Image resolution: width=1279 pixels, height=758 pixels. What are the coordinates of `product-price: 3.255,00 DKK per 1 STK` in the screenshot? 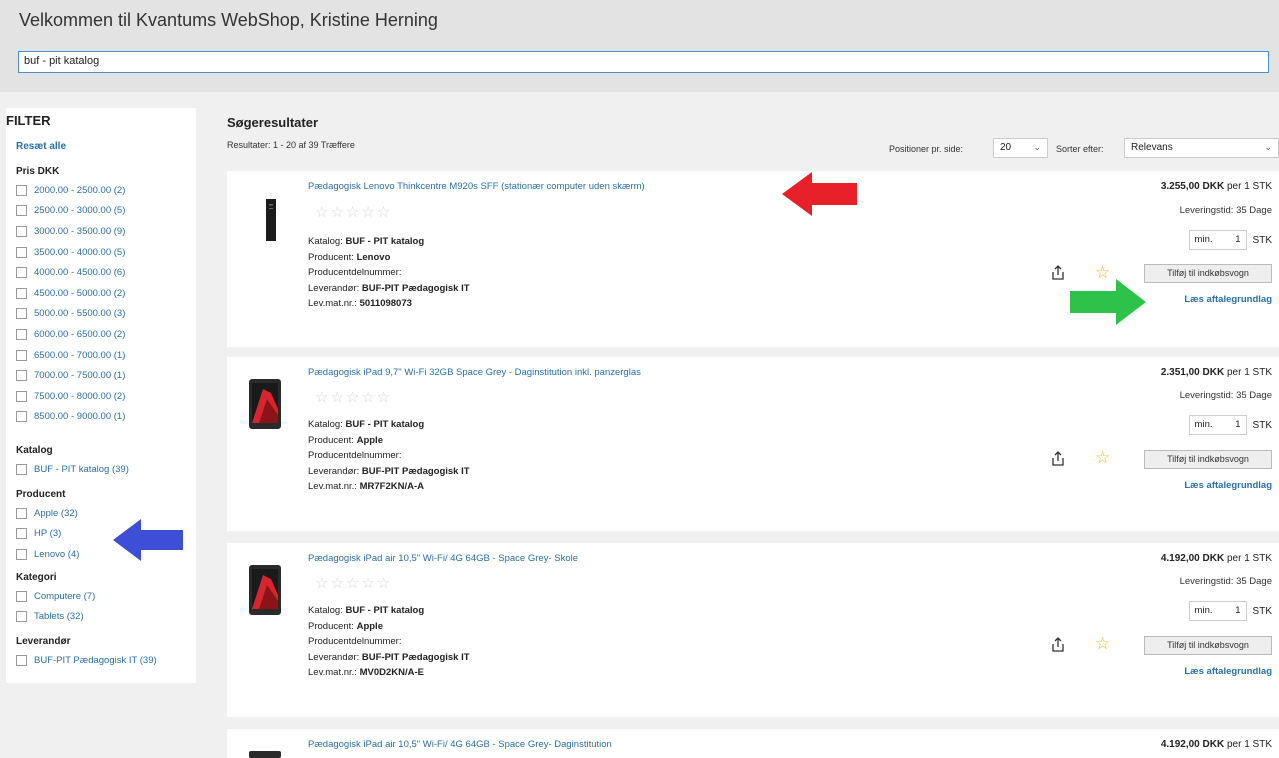 It's located at (1216, 186).